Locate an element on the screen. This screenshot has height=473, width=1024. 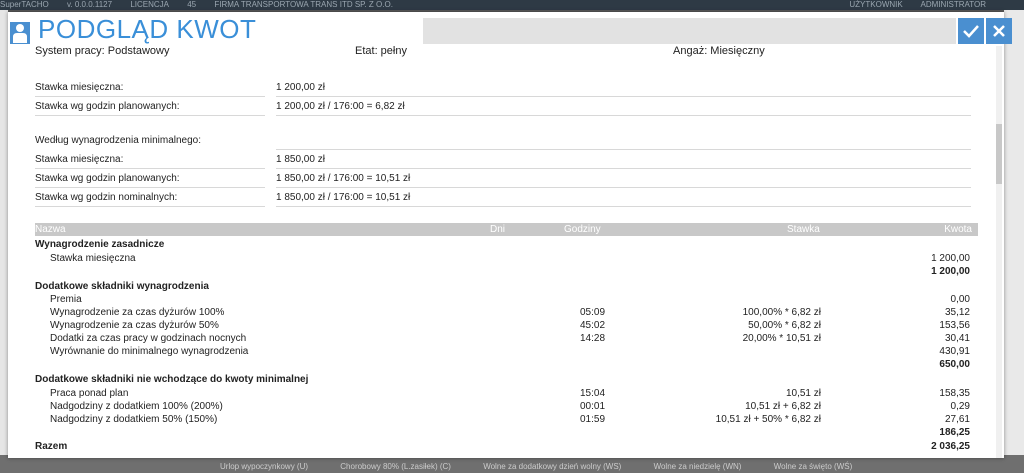
row-rate: 10,51 zł is located at coordinates (803, 393).